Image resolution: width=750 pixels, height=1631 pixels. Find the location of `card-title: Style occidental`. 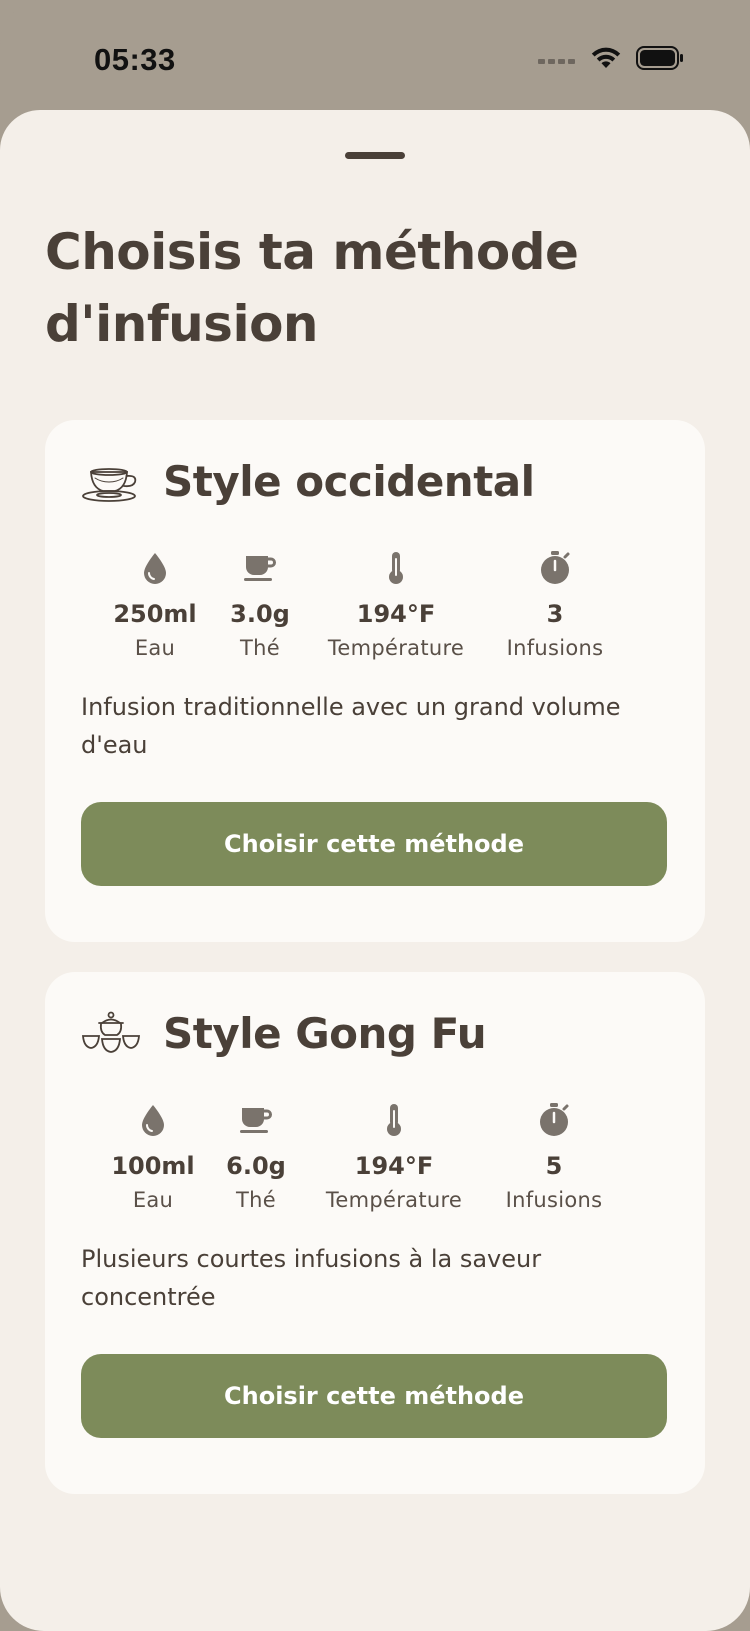

card-title: Style occidental is located at coordinates (349, 481).